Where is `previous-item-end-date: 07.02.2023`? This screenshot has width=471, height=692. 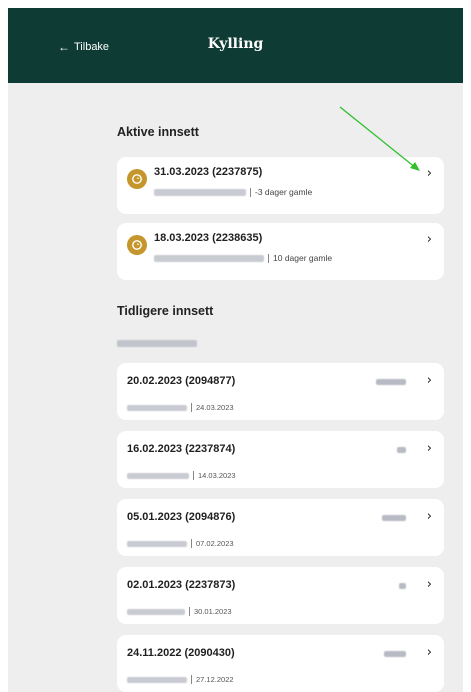 previous-item-end-date: 07.02.2023 is located at coordinates (215, 543).